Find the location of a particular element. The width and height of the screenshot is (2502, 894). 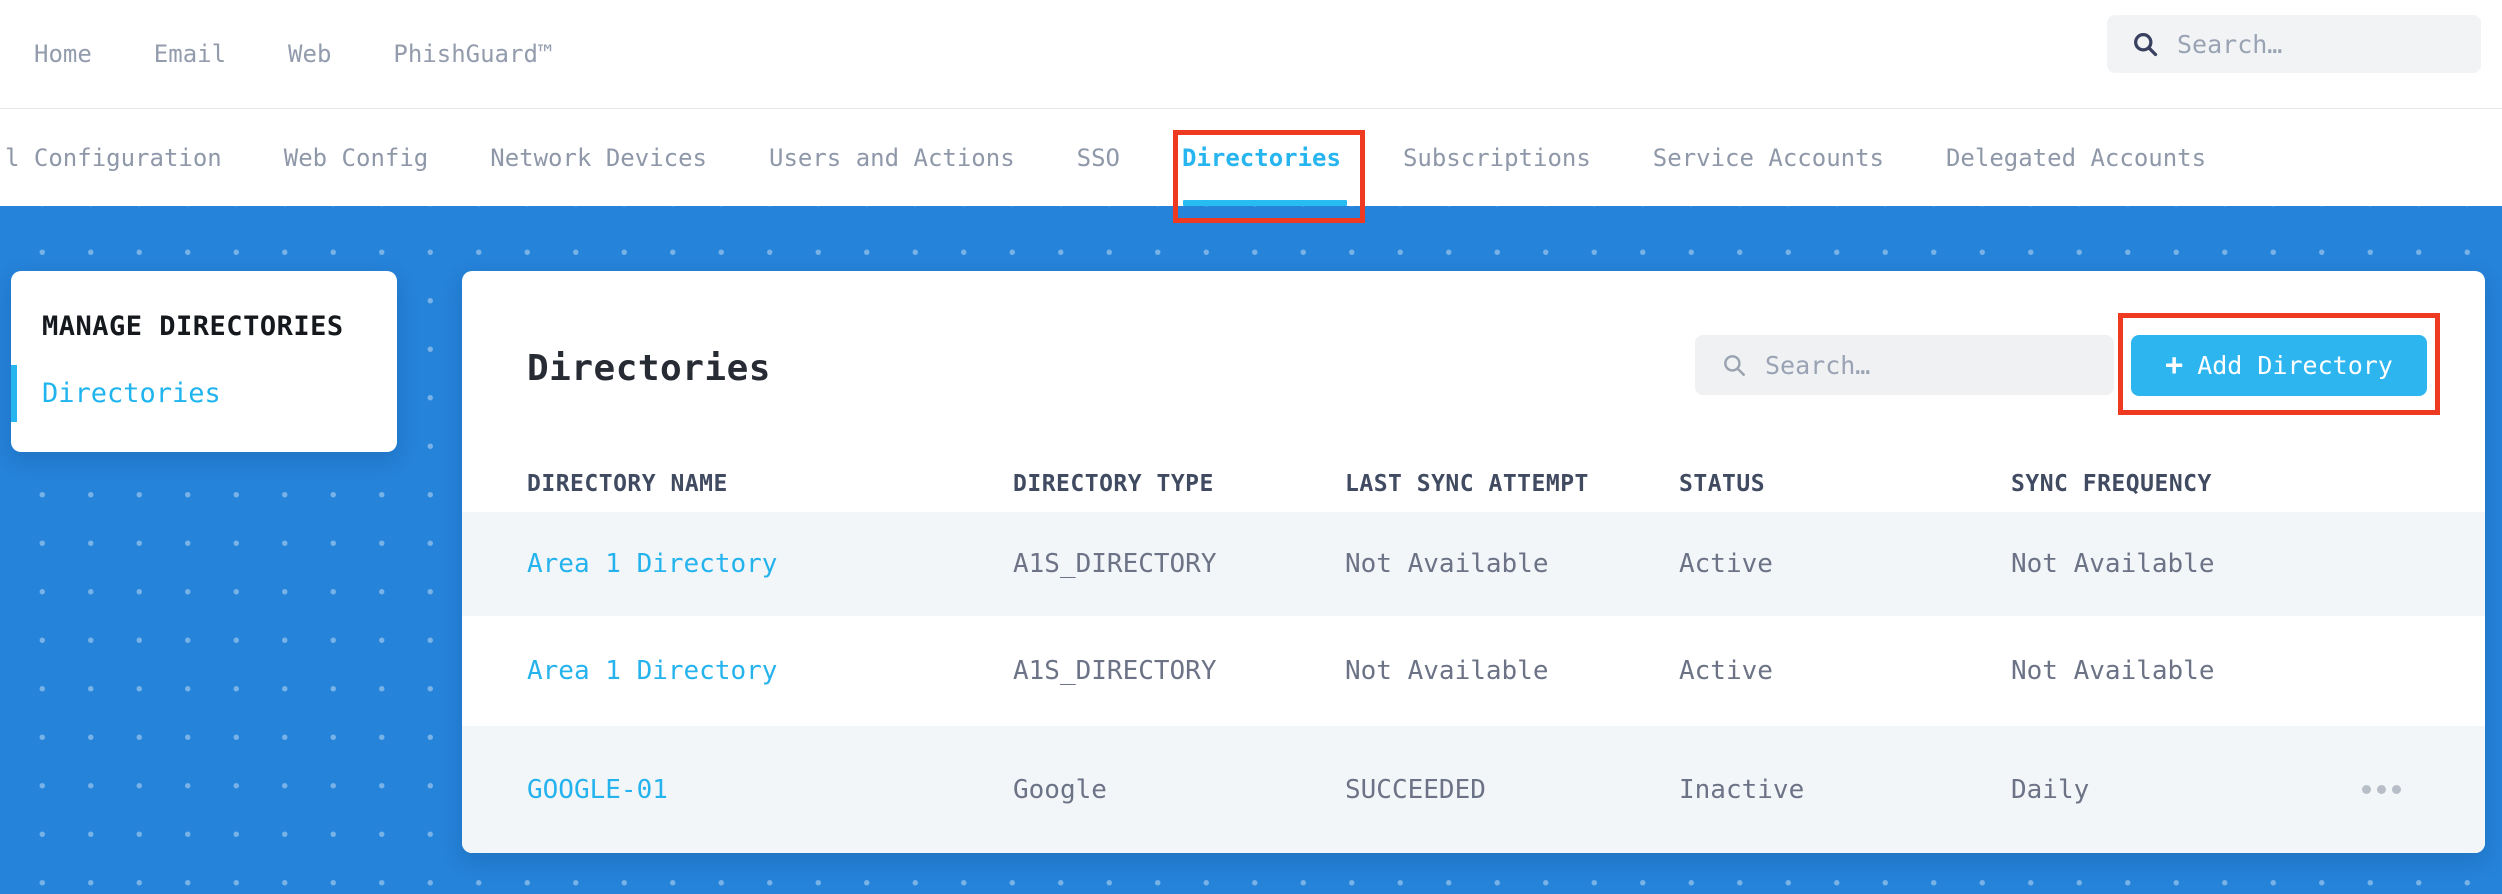

subnav-item-users-and-actions: Users and Actions is located at coordinates (892, 157).